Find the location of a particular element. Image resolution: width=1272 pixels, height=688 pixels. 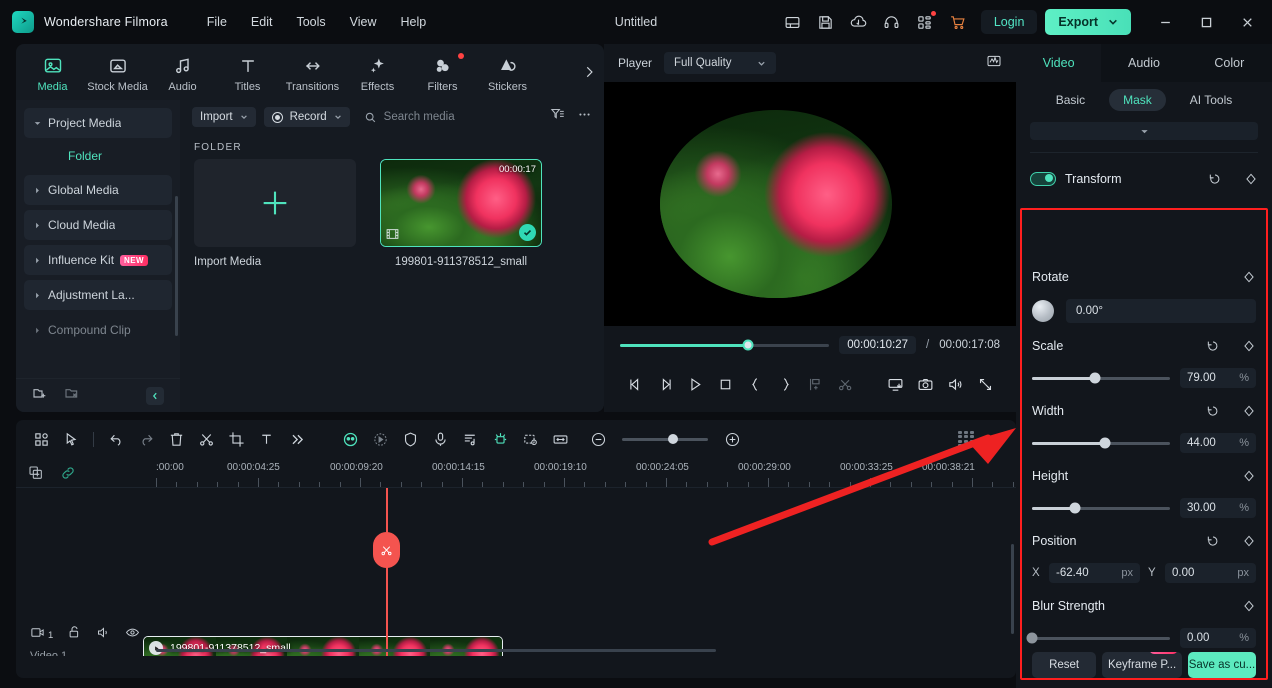

zoom-in-button is located at coordinates (732, 439).